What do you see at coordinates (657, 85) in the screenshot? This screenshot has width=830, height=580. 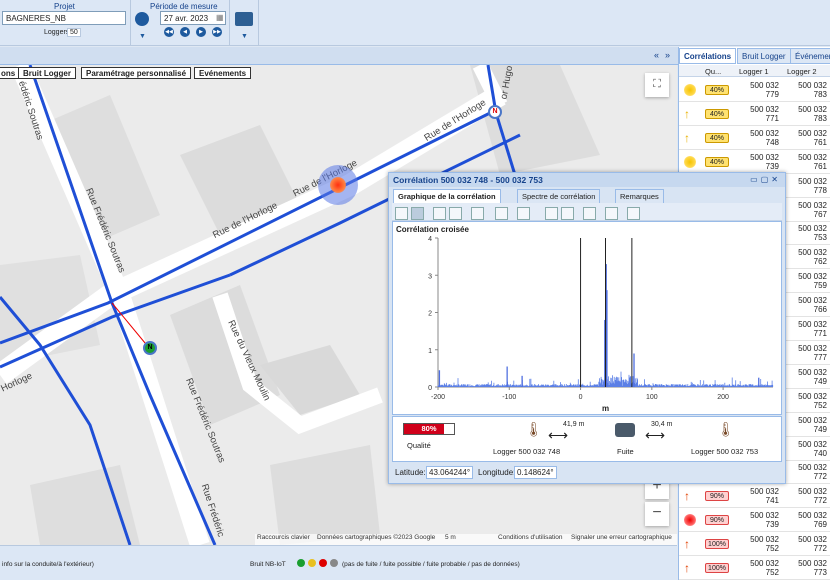 I see `fullscreen-icon: ⛶` at bounding box center [657, 85].